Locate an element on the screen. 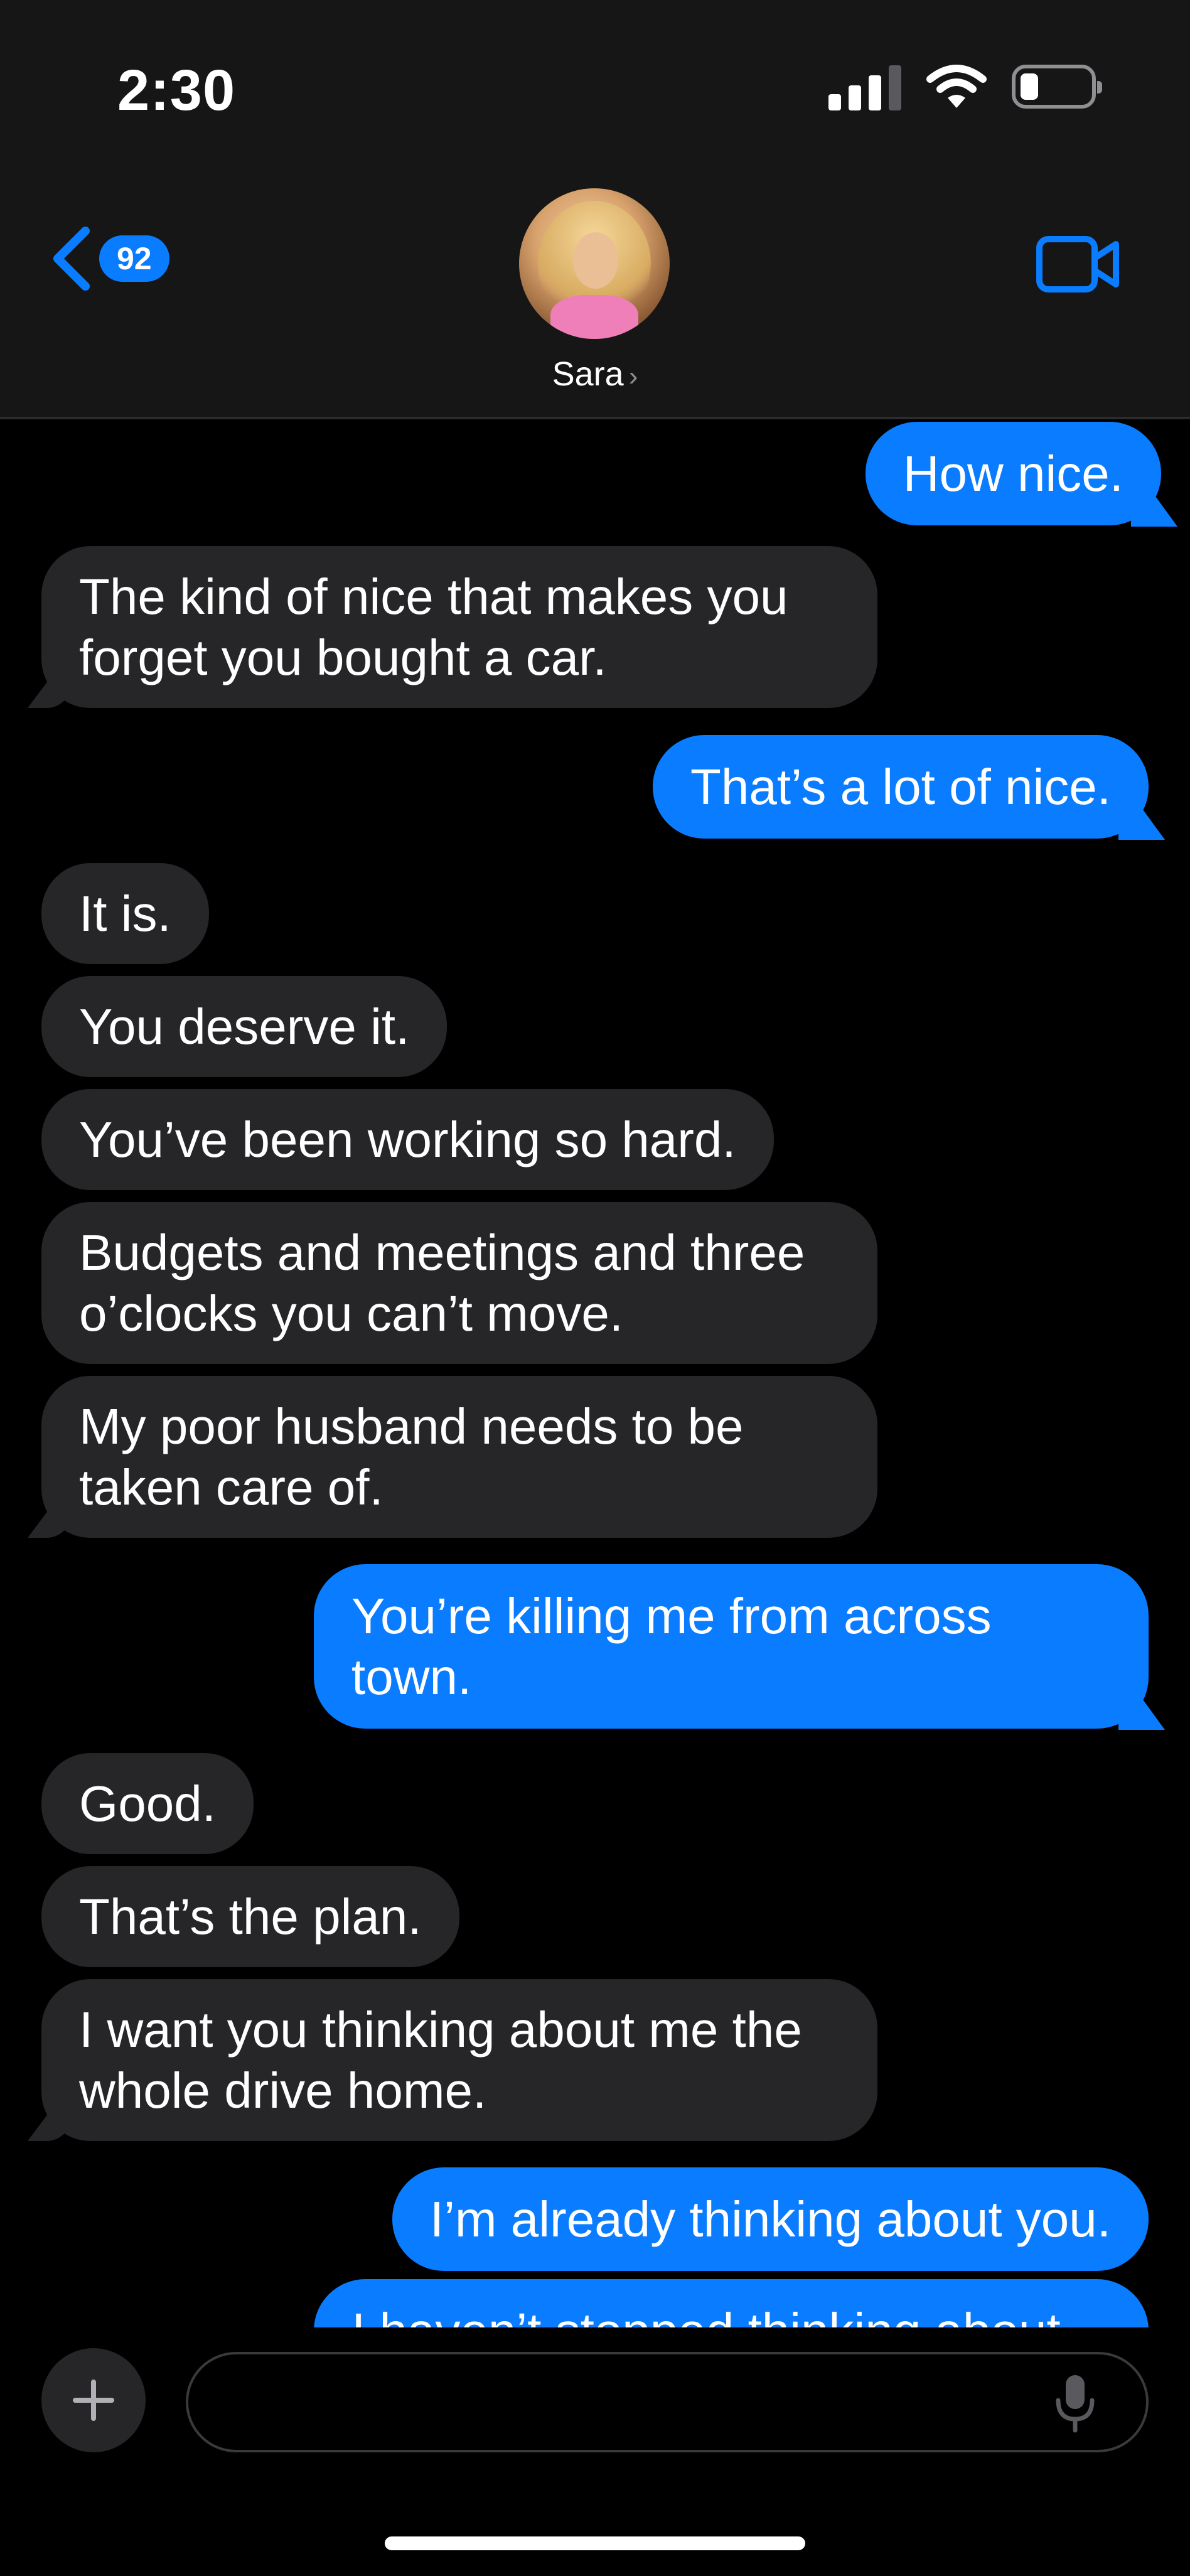 The height and width of the screenshot is (2576, 1190). message-bubble-incoming: You’ve been working so hard. is located at coordinates (407, 1139).